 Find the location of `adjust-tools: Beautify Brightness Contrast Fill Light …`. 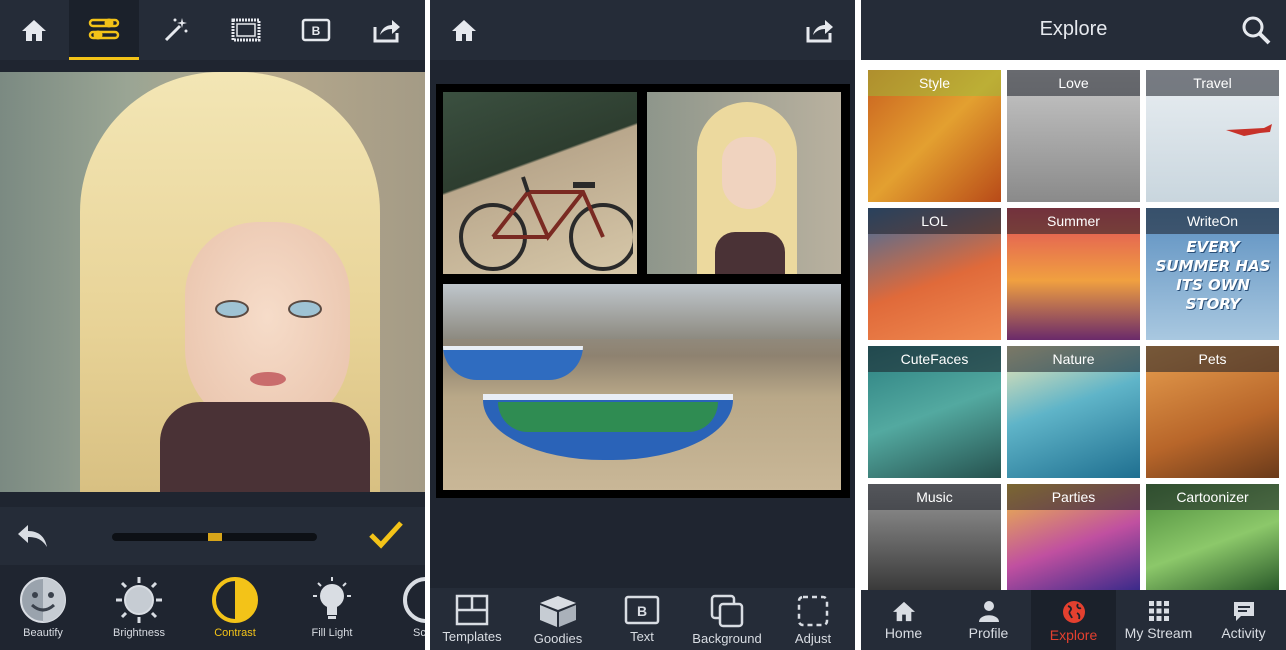

adjust-tools: Beautify Brightness Contrast Fill Light … is located at coordinates (212, 608).